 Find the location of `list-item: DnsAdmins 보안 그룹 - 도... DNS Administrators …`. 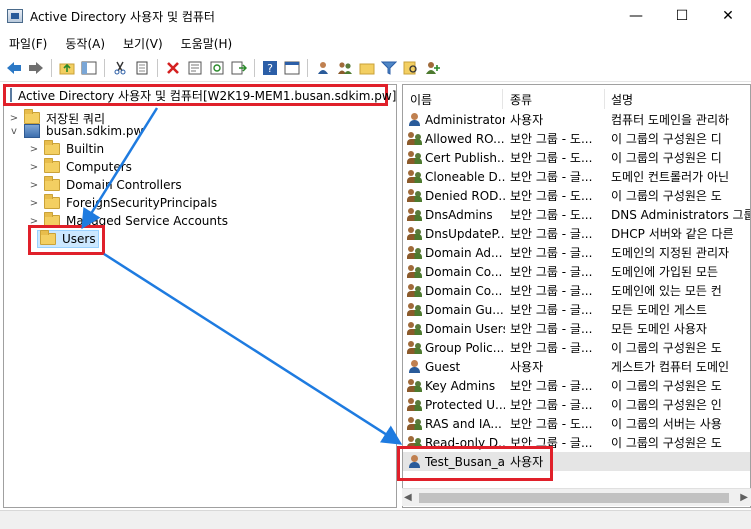

list-item: DnsAdmins 보안 그룹 - 도... DNS Administrators … is located at coordinates (576, 214).